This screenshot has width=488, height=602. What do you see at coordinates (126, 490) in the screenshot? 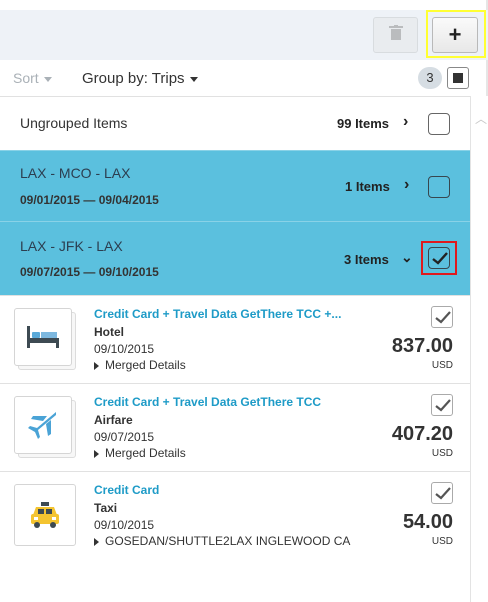
I see `expense-source-link: Credit Card` at bounding box center [126, 490].